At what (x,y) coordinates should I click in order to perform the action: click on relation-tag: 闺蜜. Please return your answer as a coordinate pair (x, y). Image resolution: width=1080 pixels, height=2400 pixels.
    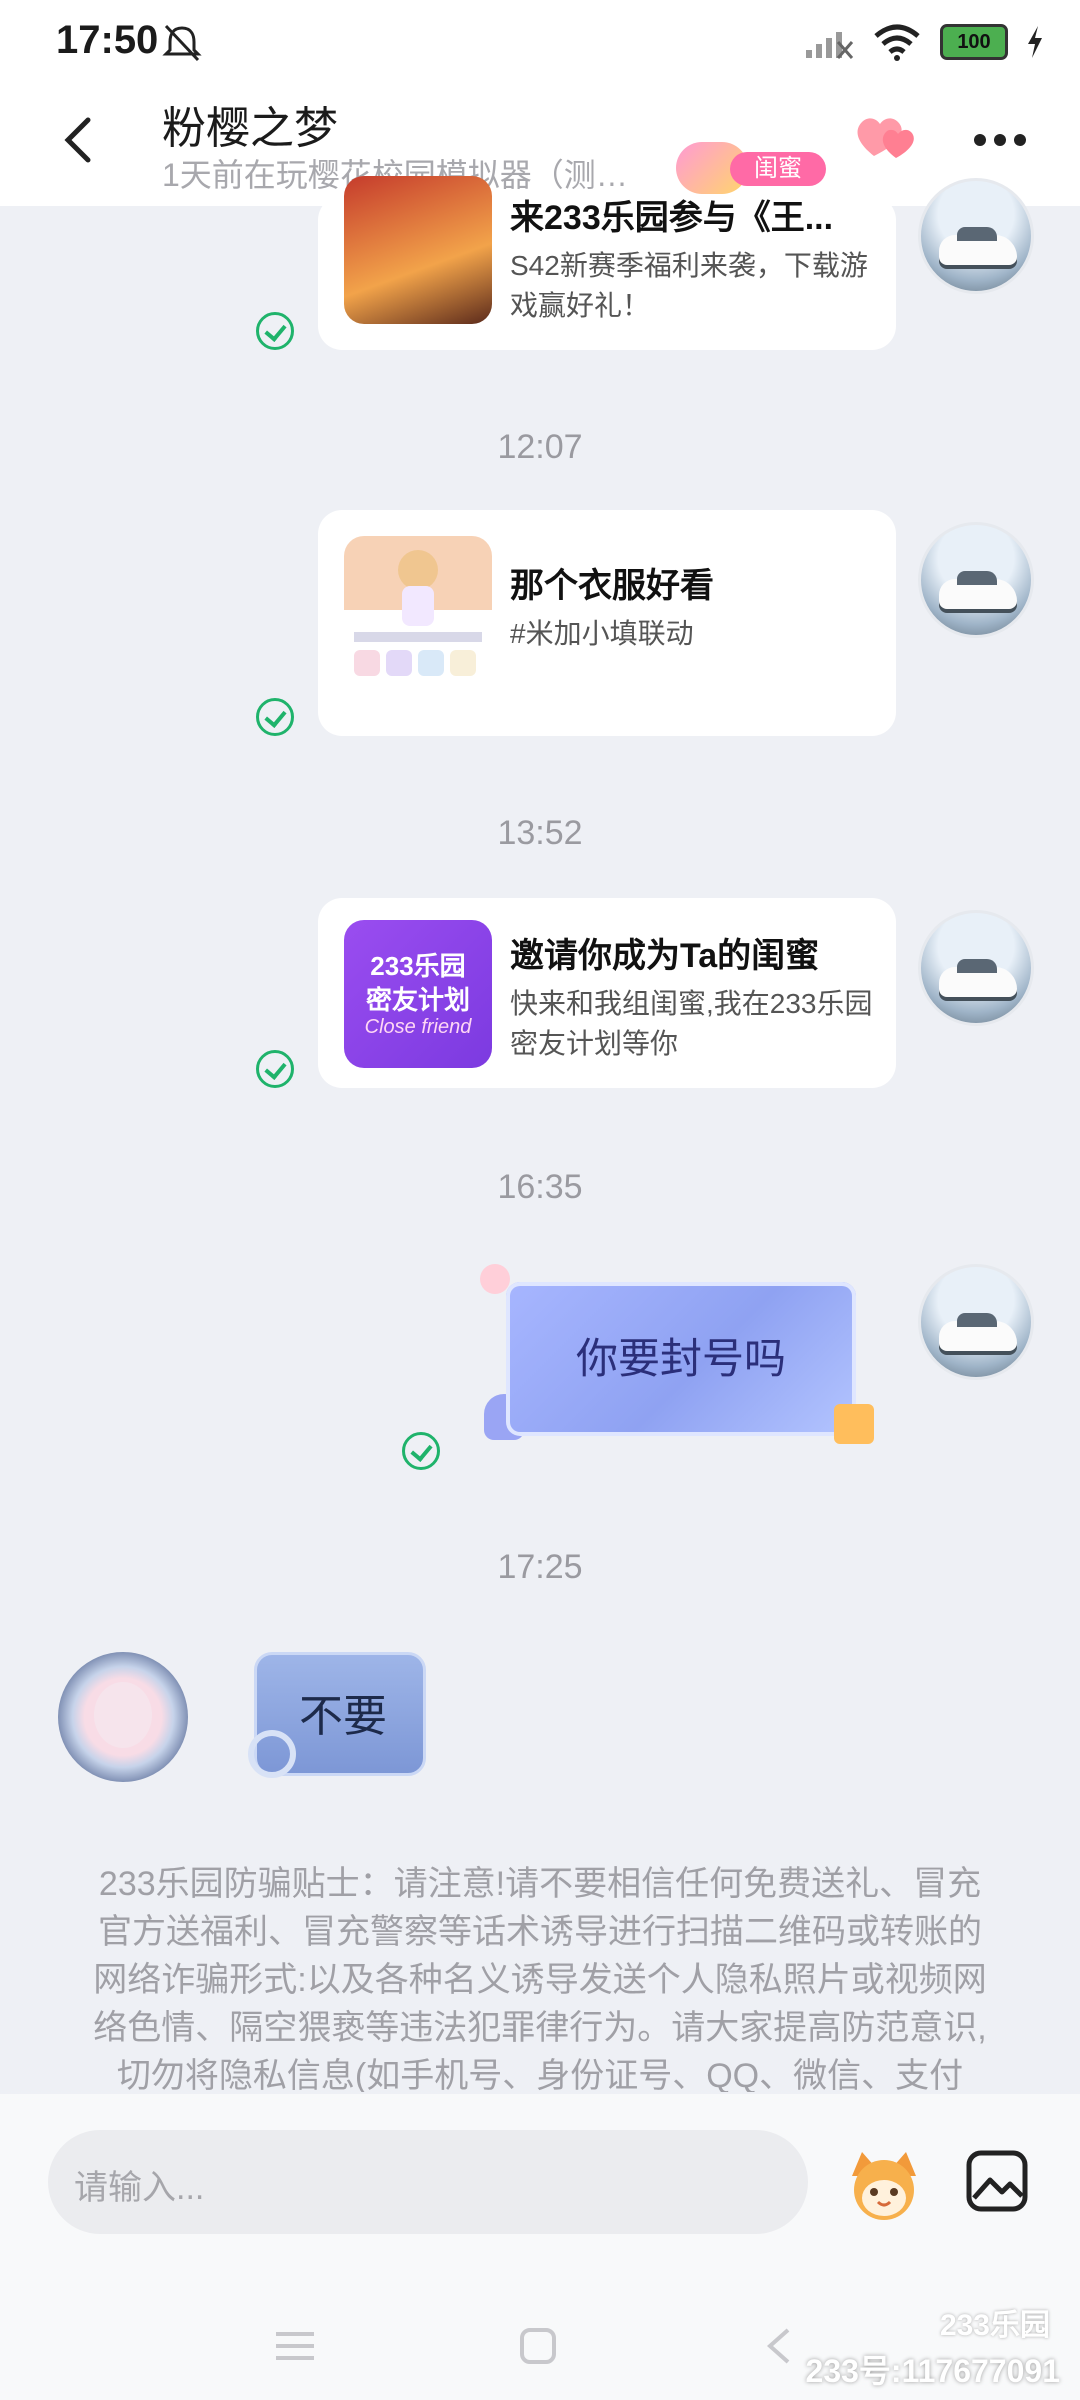
    Looking at the image, I should click on (778, 169).